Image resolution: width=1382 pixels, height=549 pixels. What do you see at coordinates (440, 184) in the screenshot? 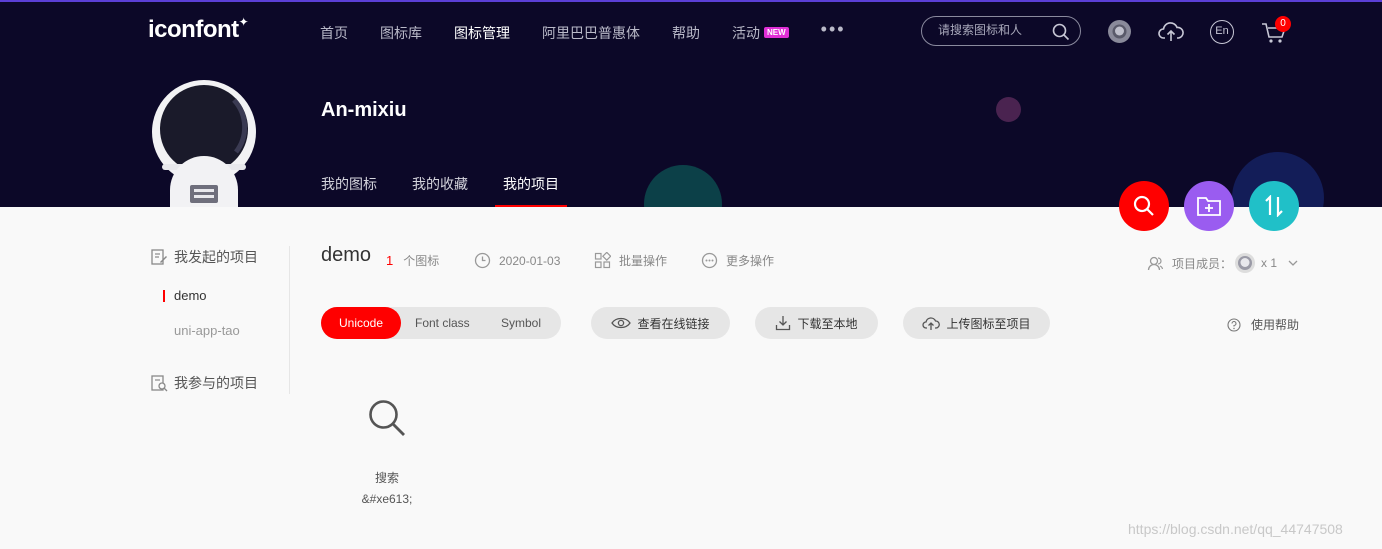
I see `tab-my-favorites: 我的收藏` at bounding box center [440, 184].